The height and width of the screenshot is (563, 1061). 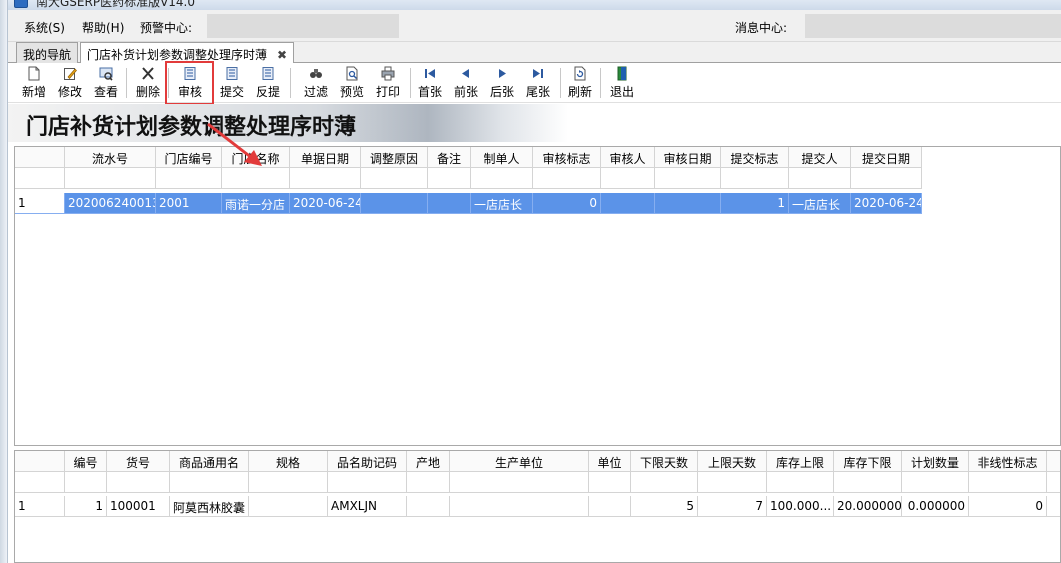 What do you see at coordinates (256, 157) in the screenshot?
I see `column-header: 门店名称` at bounding box center [256, 157].